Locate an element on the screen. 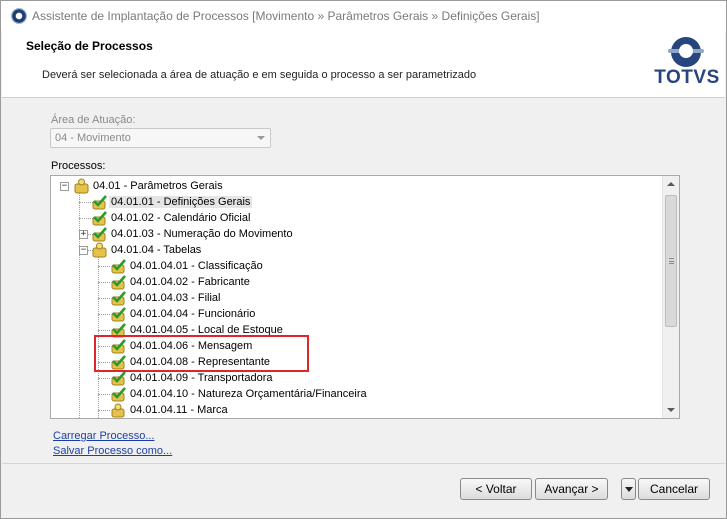 This screenshot has height=519, width=727. scroll-up-button is located at coordinates (671, 184).